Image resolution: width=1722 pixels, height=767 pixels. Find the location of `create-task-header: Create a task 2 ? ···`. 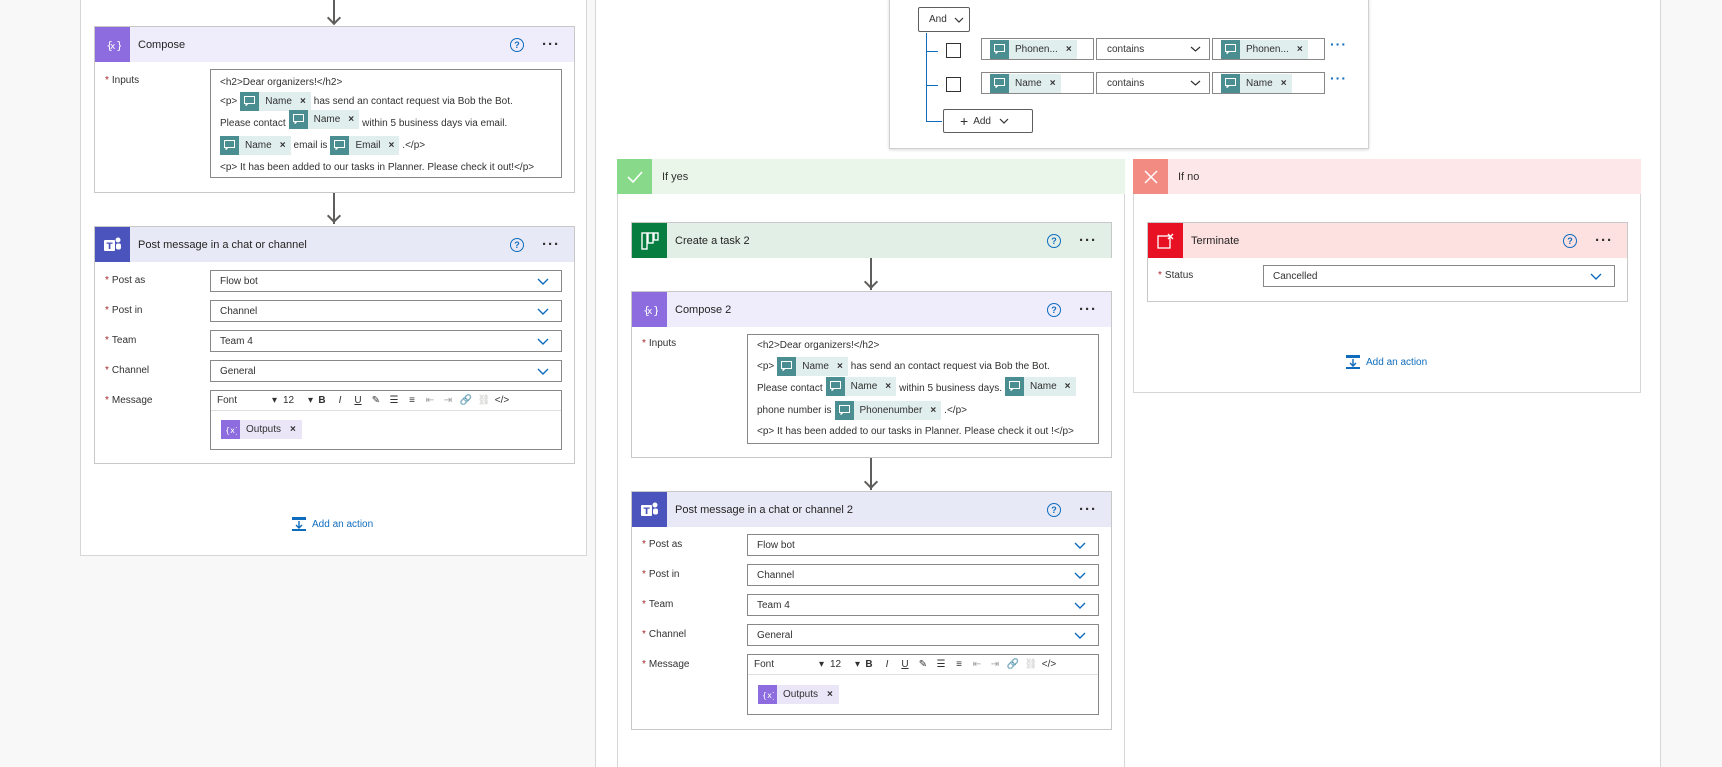

create-task-header: Create a task 2 ? ··· is located at coordinates (871, 240).